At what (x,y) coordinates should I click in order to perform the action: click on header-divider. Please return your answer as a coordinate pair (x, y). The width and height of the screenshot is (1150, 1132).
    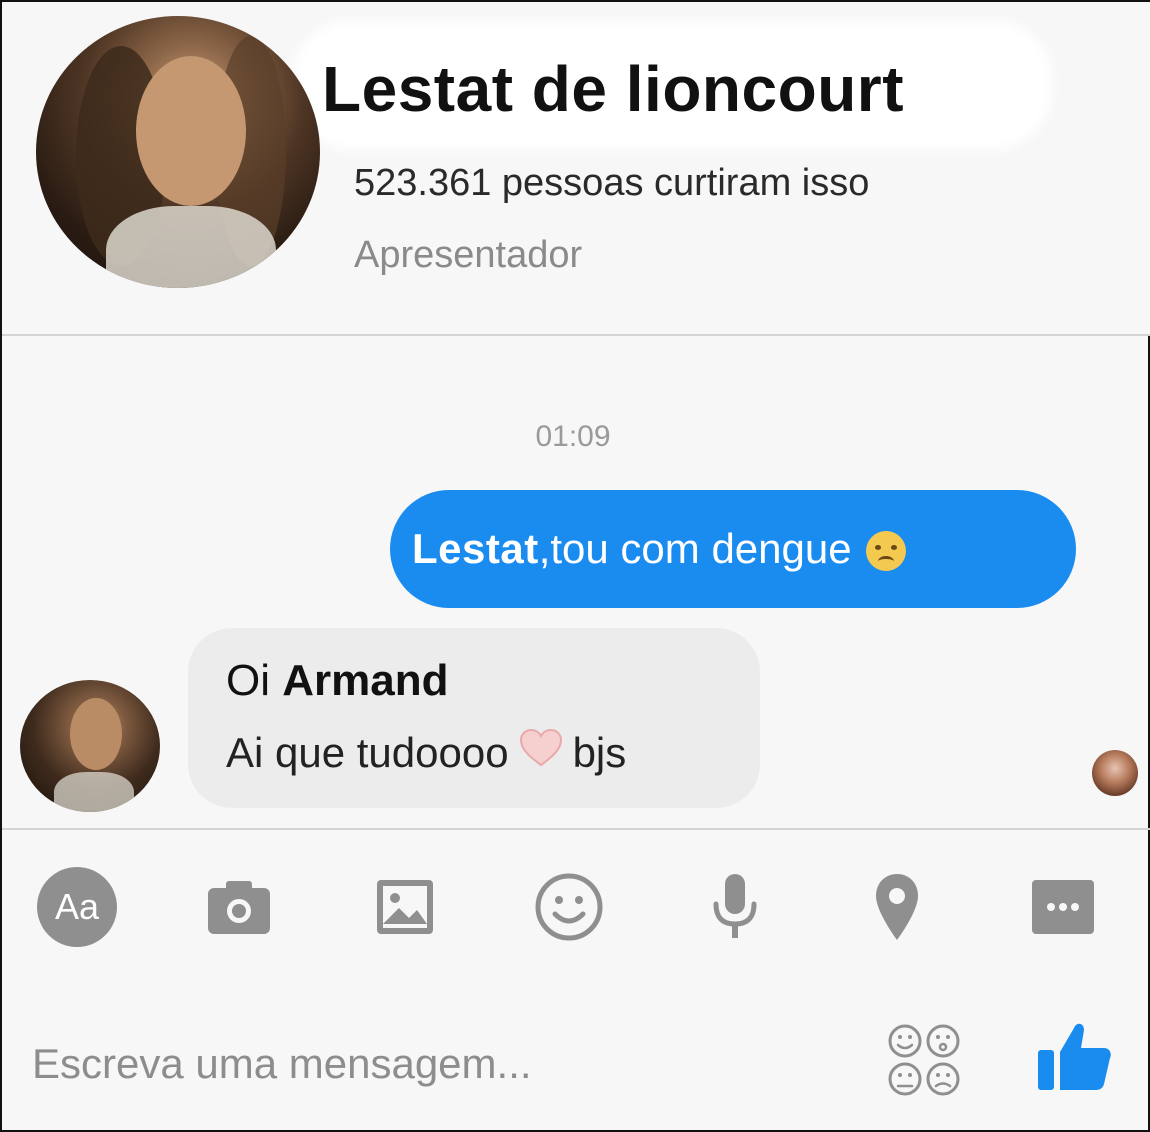
    Looking at the image, I should click on (576, 335).